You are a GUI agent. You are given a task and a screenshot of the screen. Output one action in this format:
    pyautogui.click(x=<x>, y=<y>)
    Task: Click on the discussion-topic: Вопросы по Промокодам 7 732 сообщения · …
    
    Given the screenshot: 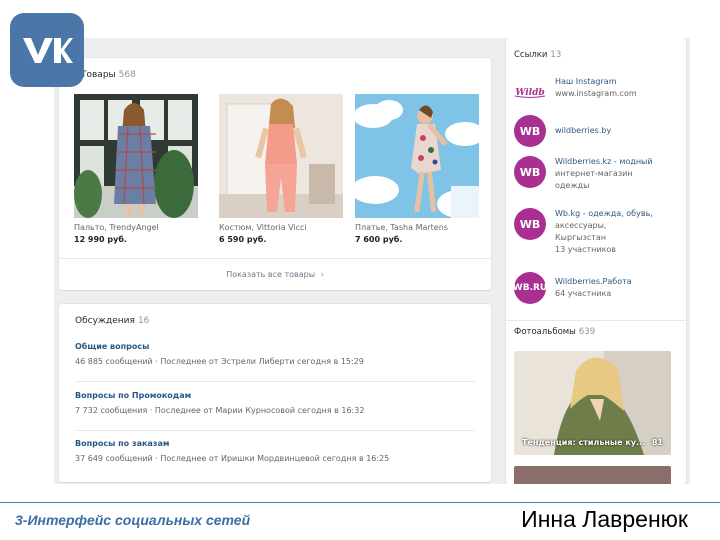 What is the action you would take?
    pyautogui.click(x=275, y=403)
    